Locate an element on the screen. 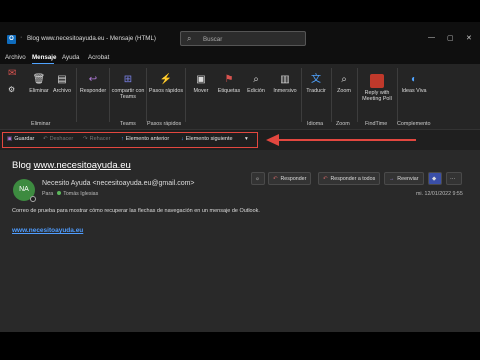 This screenshot has height=360, width=480. recipient-row: Para Tomás Iglesias is located at coordinates (70, 194).